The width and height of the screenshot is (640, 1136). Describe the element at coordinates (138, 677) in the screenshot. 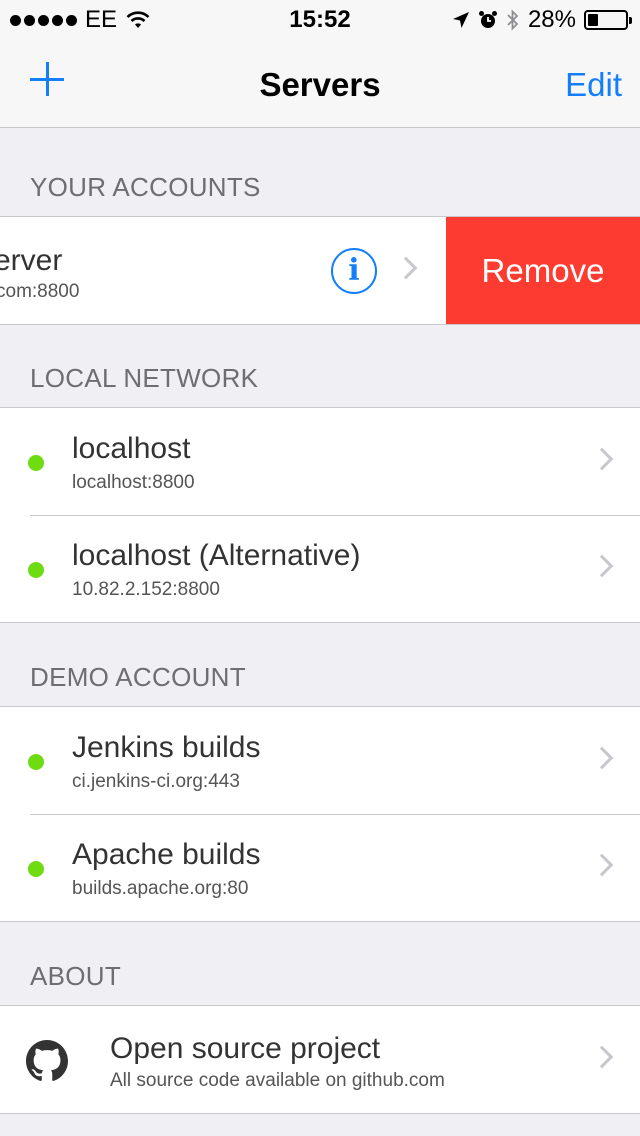

I see `section-header-demo-account: DEMO ACCOUNT` at that location.